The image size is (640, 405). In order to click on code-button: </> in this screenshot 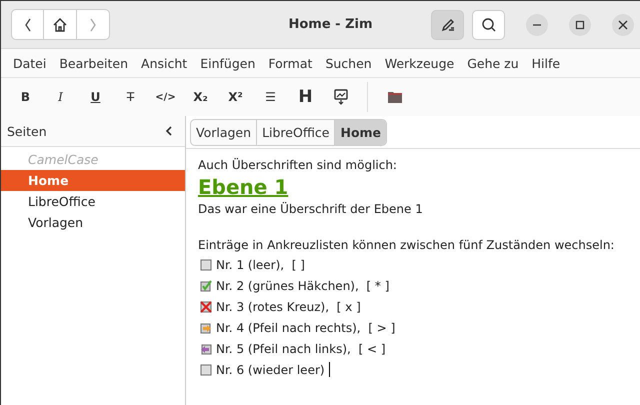, I will do `click(165, 97)`.